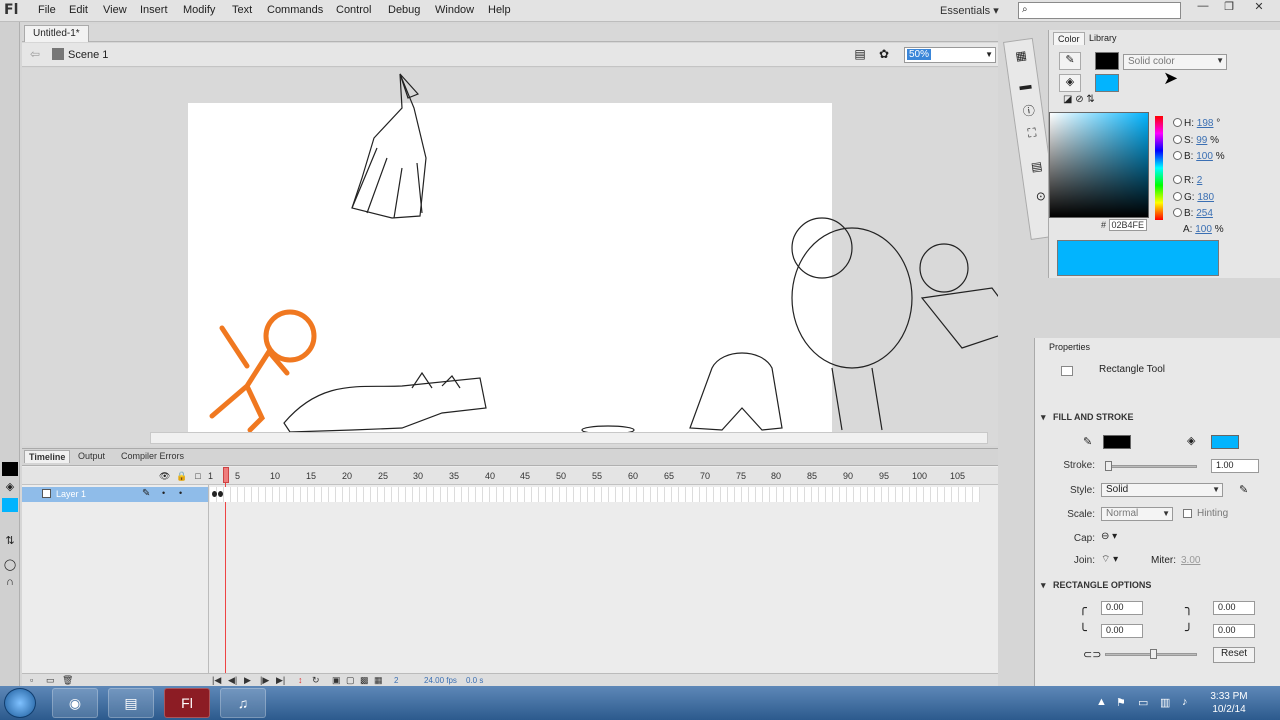 Image resolution: width=1280 pixels, height=720 pixels. I want to click on red-value: 2, so click(1200, 180).